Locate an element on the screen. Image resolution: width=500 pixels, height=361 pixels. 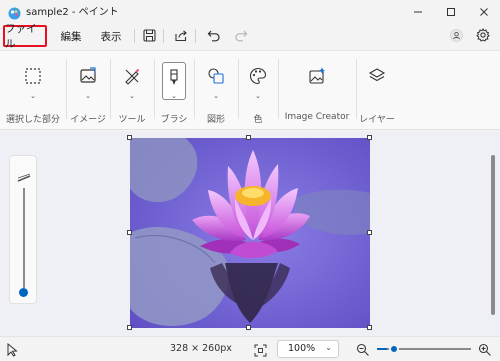
ribbon-label: 選択した部分 is located at coordinates (32, 120).